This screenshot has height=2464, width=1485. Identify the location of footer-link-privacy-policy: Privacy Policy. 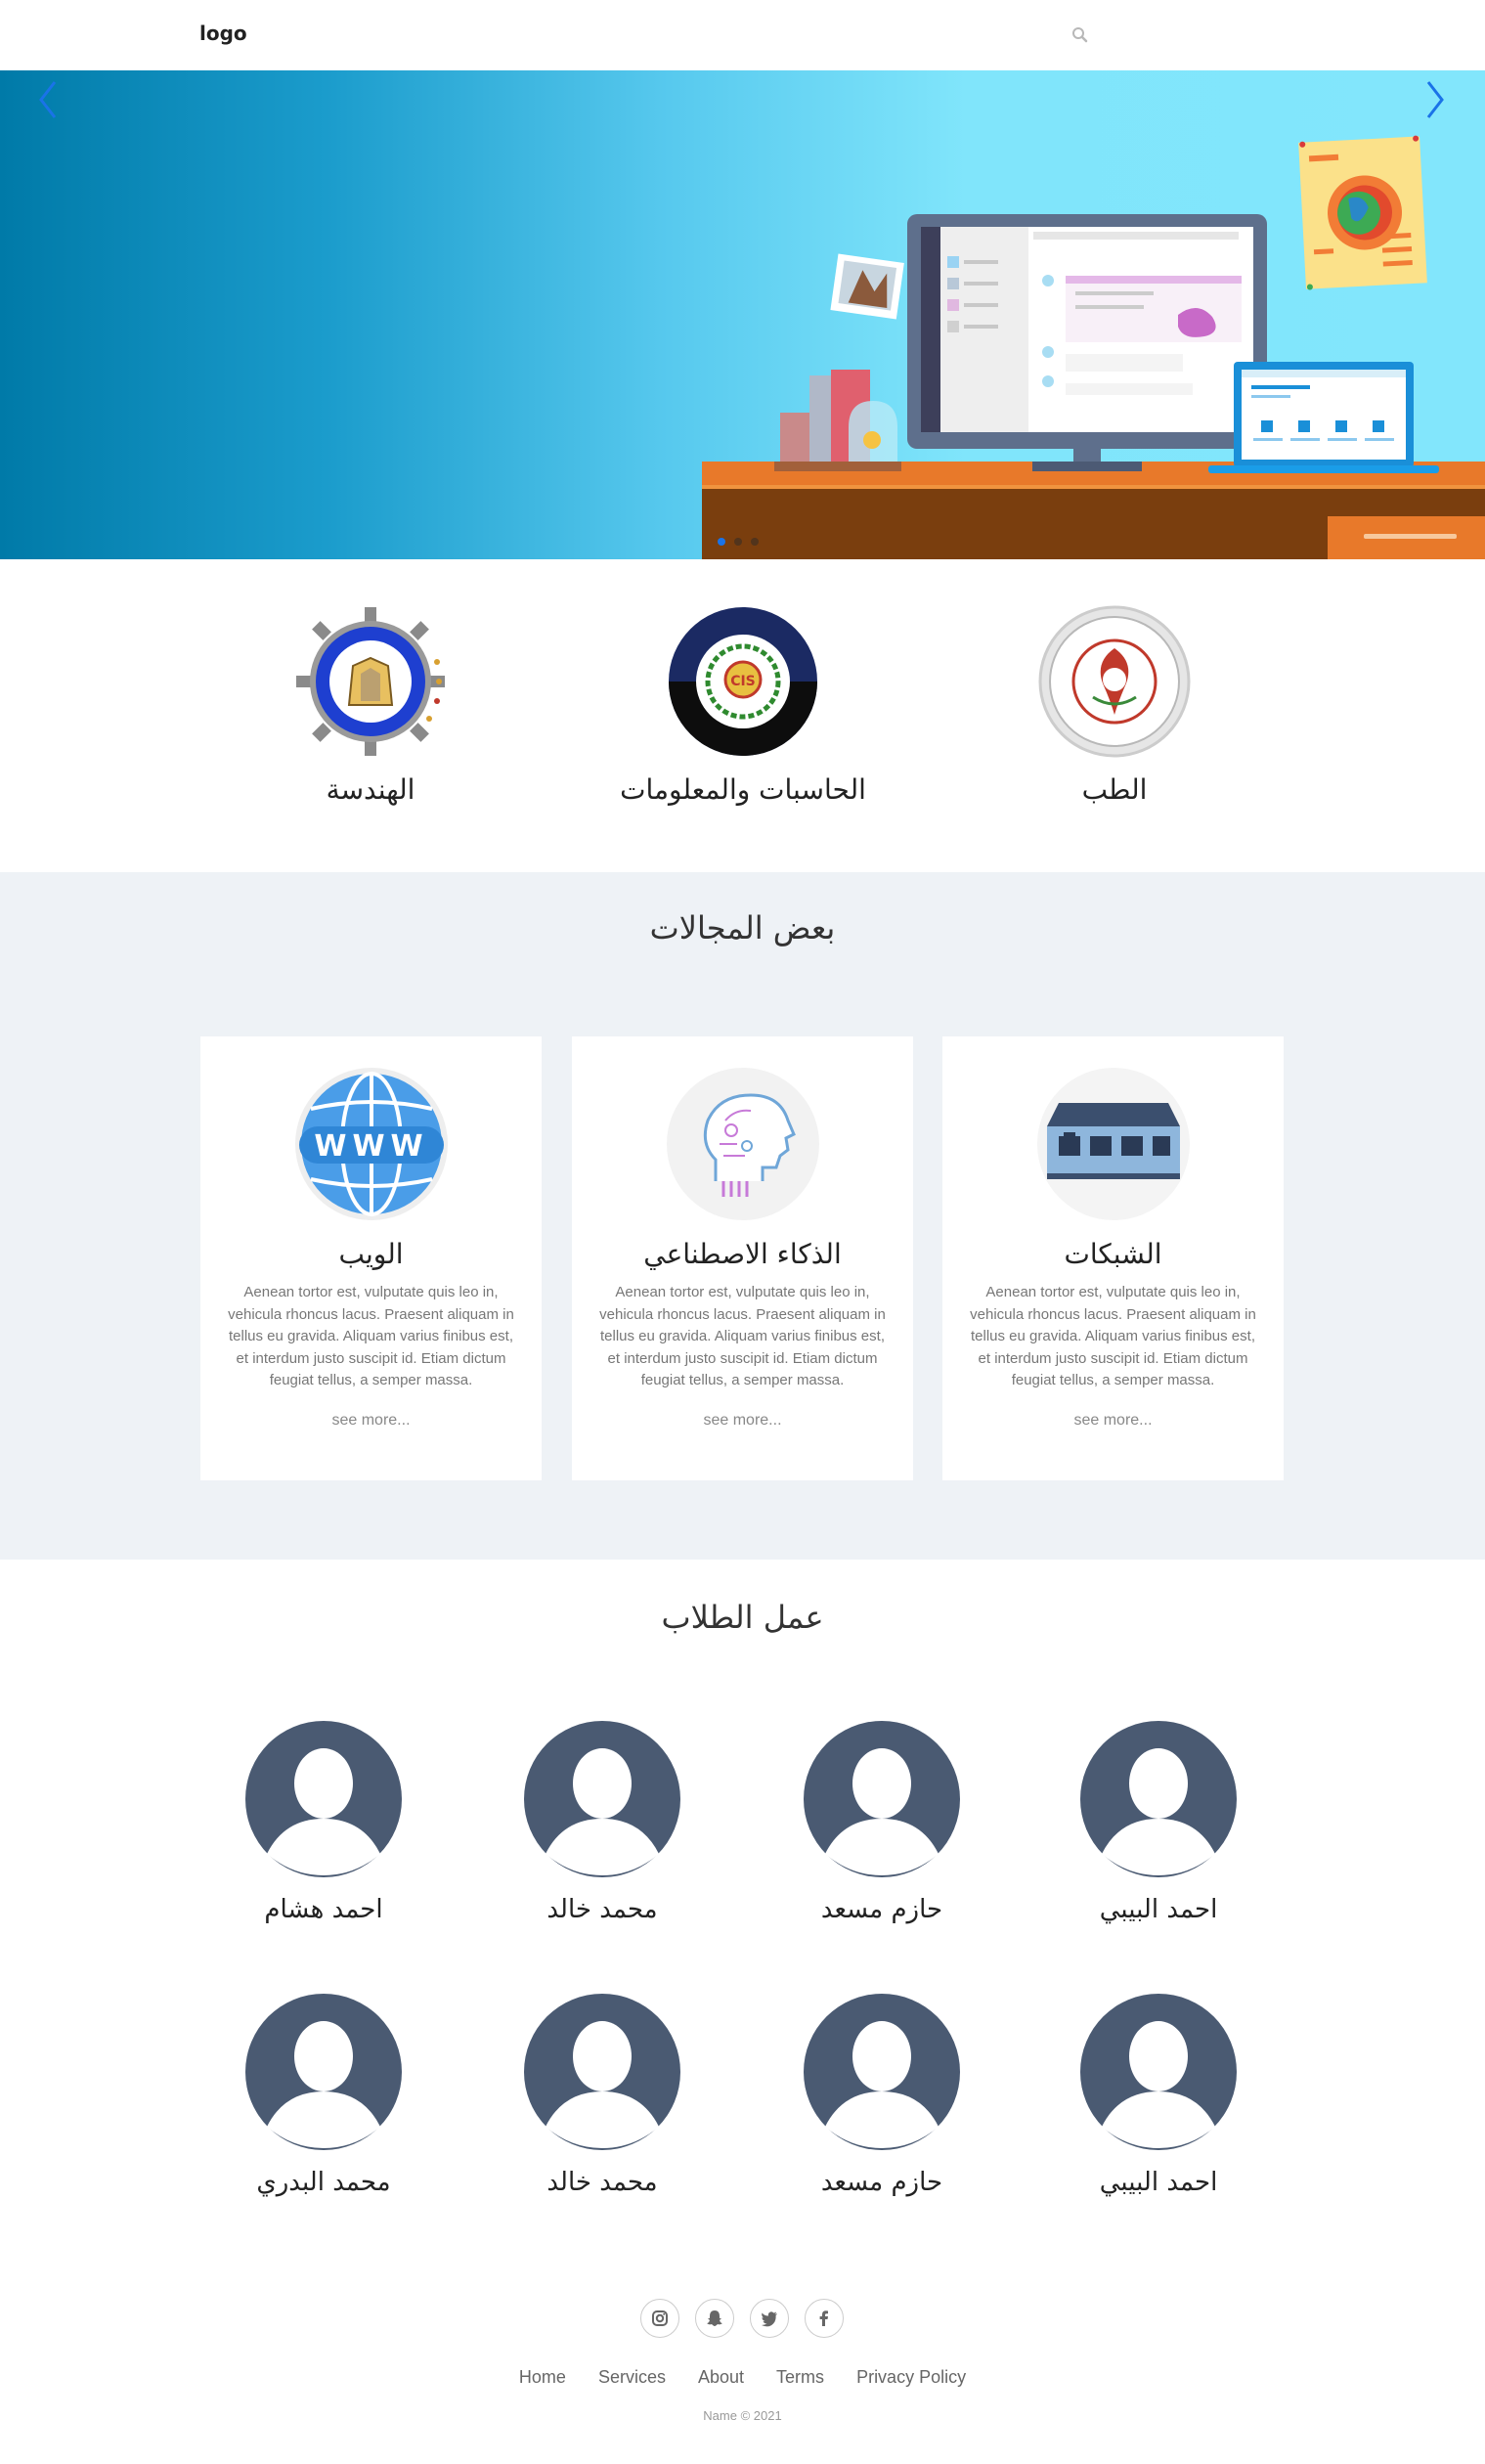
(911, 2377).